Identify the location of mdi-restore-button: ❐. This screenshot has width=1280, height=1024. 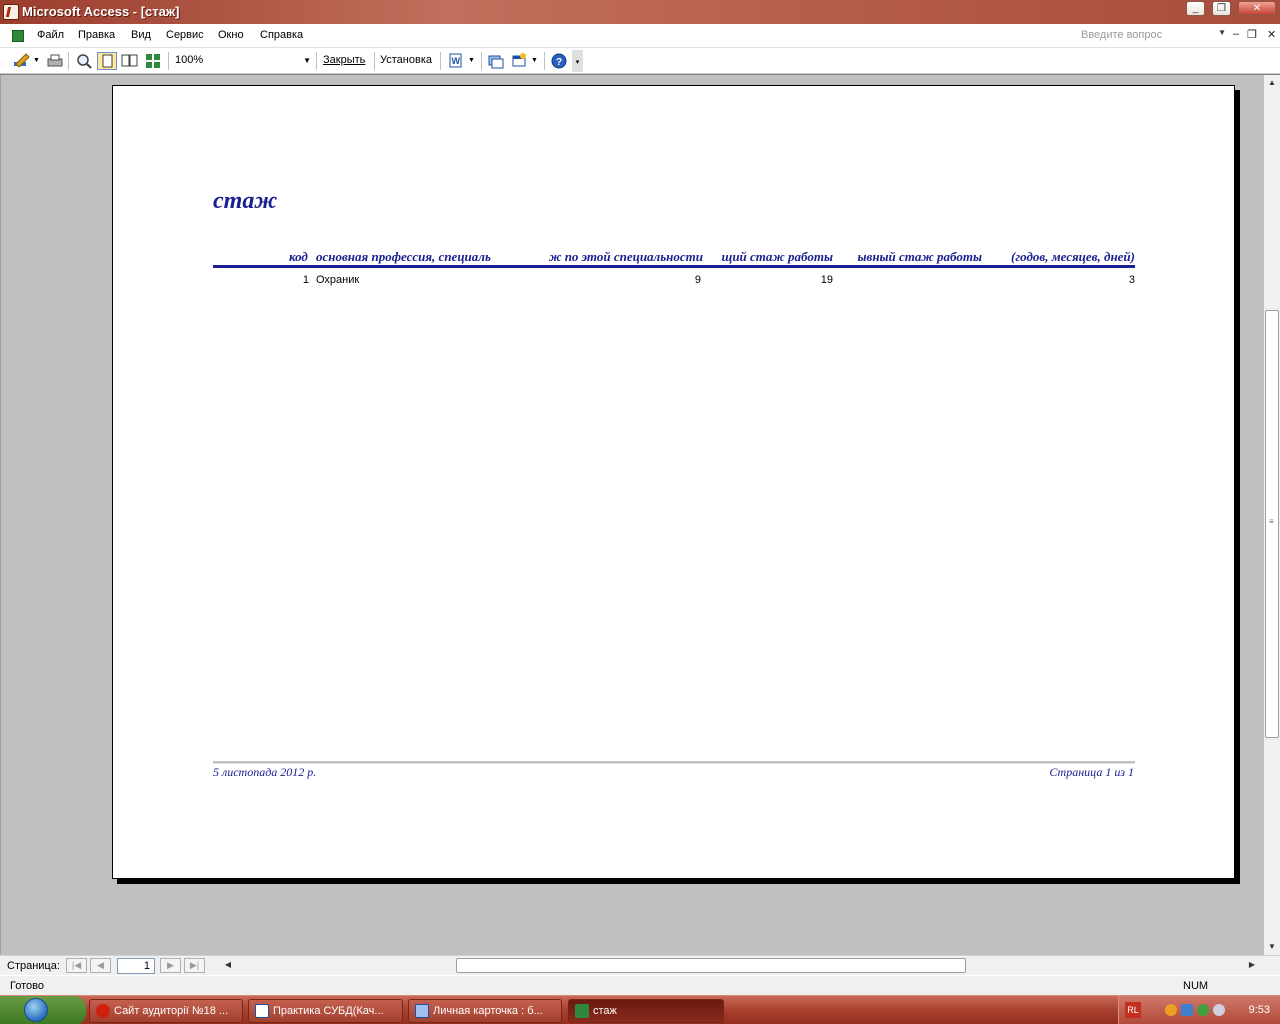
(1252, 34).